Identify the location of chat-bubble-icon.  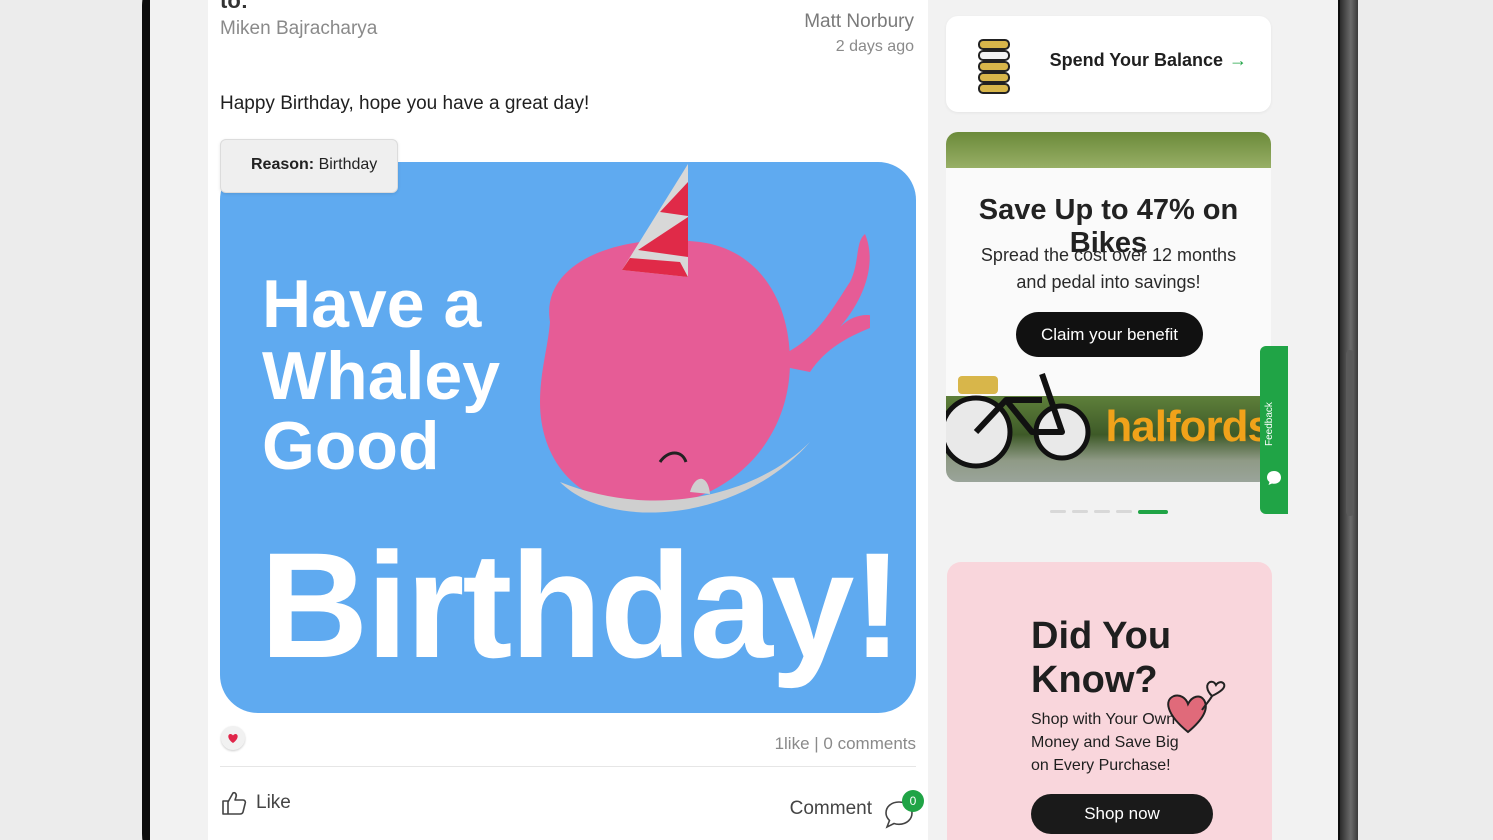
(1274, 478).